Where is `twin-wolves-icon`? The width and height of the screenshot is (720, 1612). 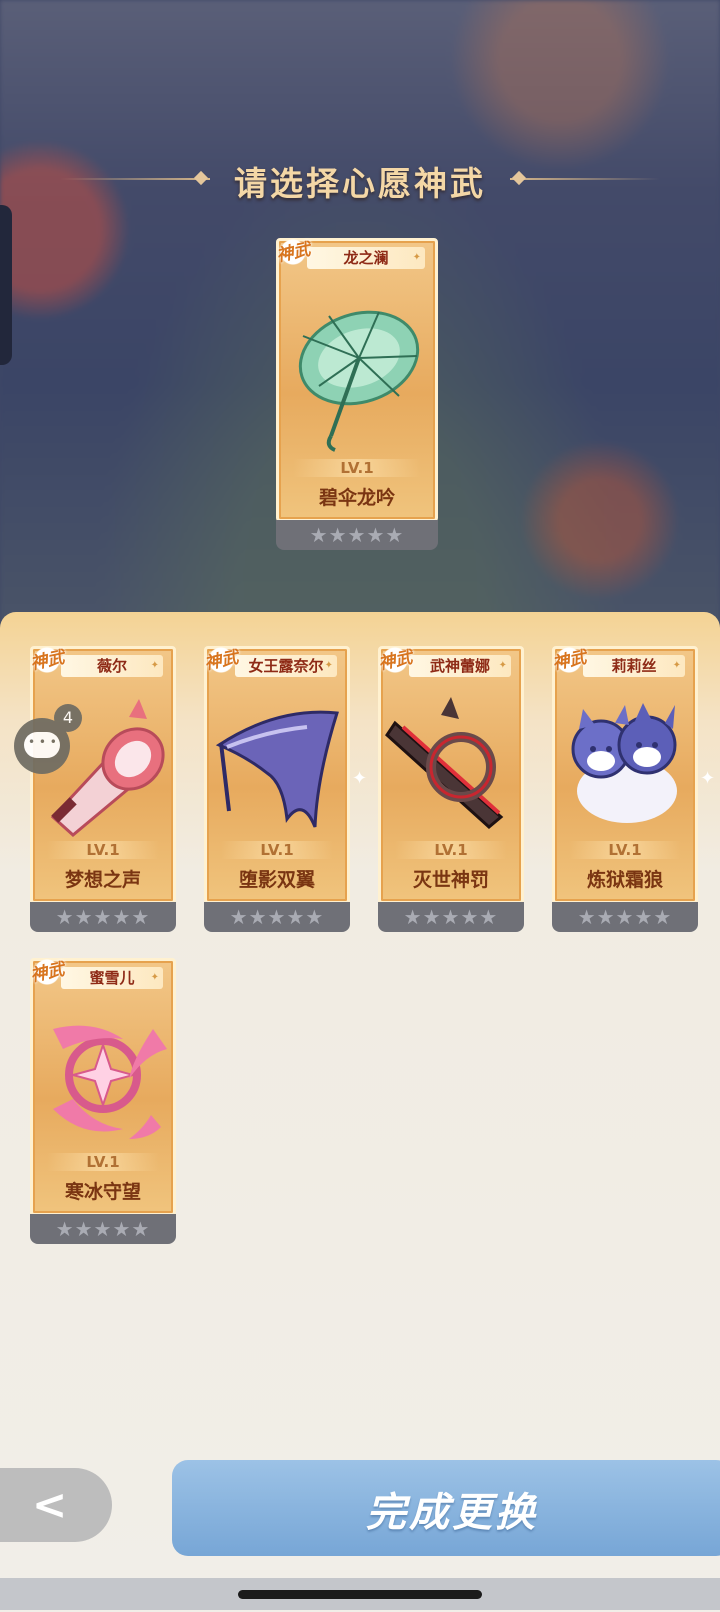
twin-wolves-icon is located at coordinates (625, 762).